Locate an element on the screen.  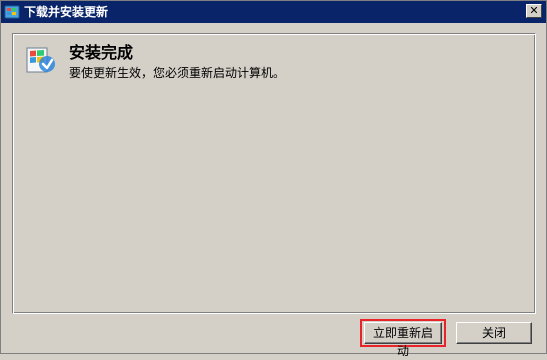
restart-highlight-frame: 立即重新启动 is located at coordinates (403, 338).